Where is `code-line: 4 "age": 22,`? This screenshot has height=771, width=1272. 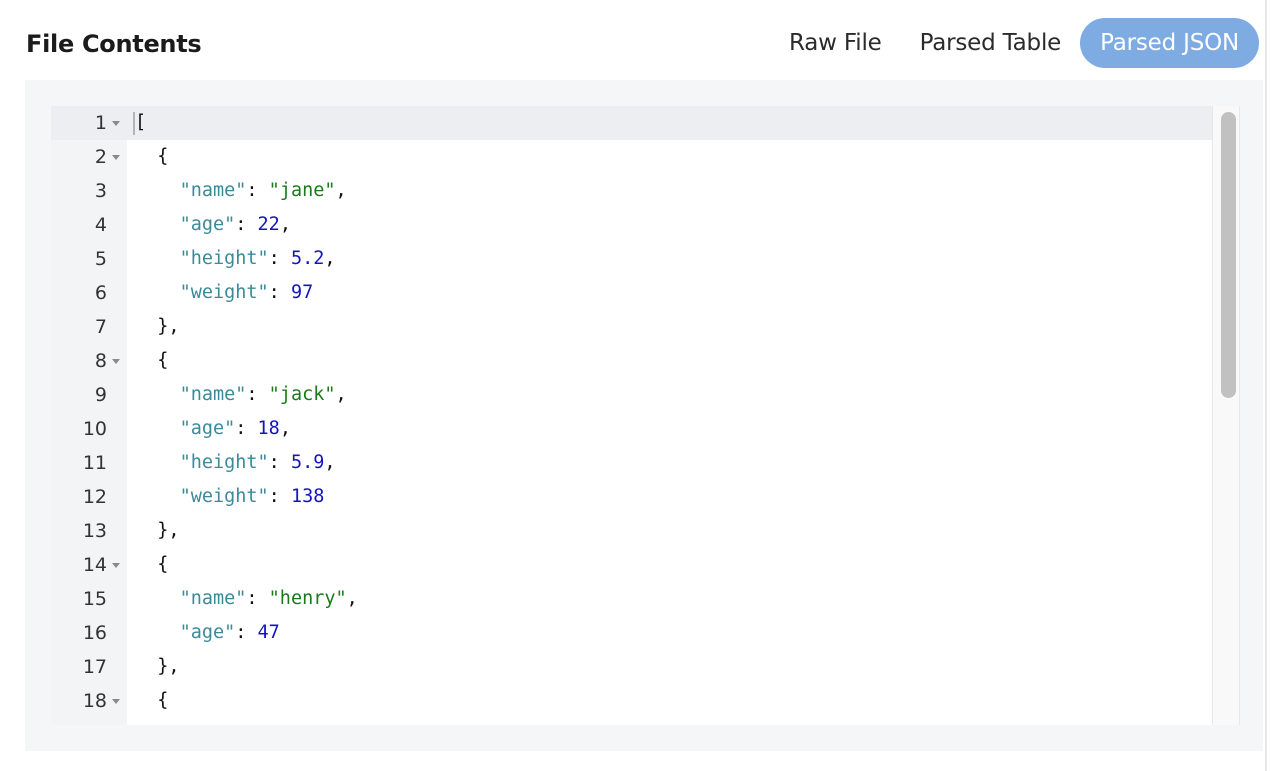 code-line: 4 "age": 22, is located at coordinates (631, 225).